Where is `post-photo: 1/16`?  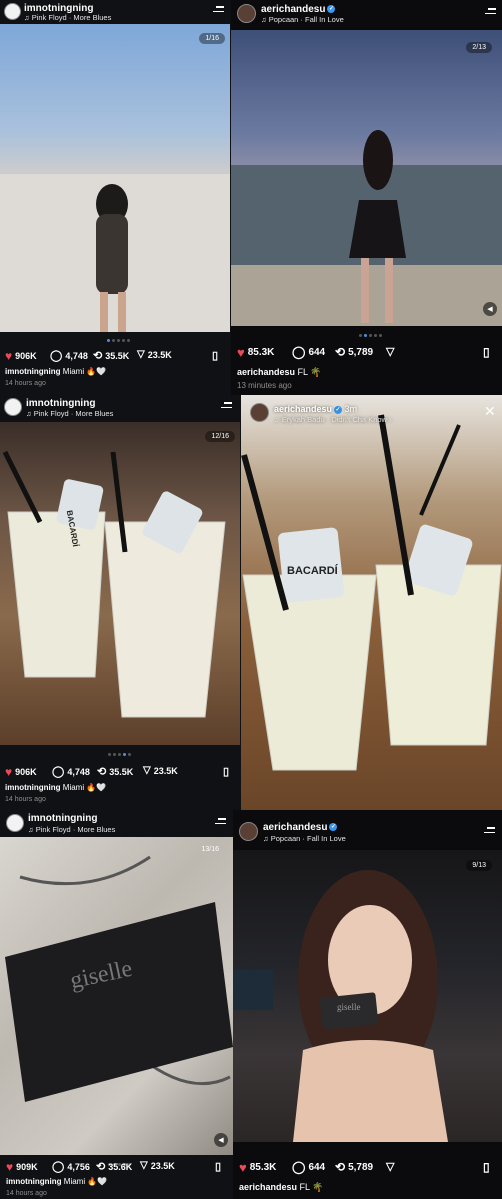 post-photo: 1/16 is located at coordinates (115, 178).